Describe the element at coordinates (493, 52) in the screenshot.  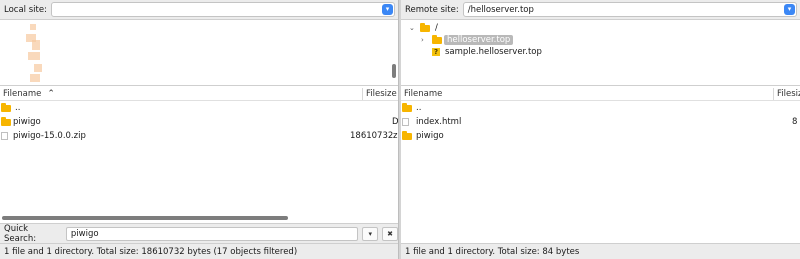
I see `remote-tree-label: sample.helloserver.top` at that location.